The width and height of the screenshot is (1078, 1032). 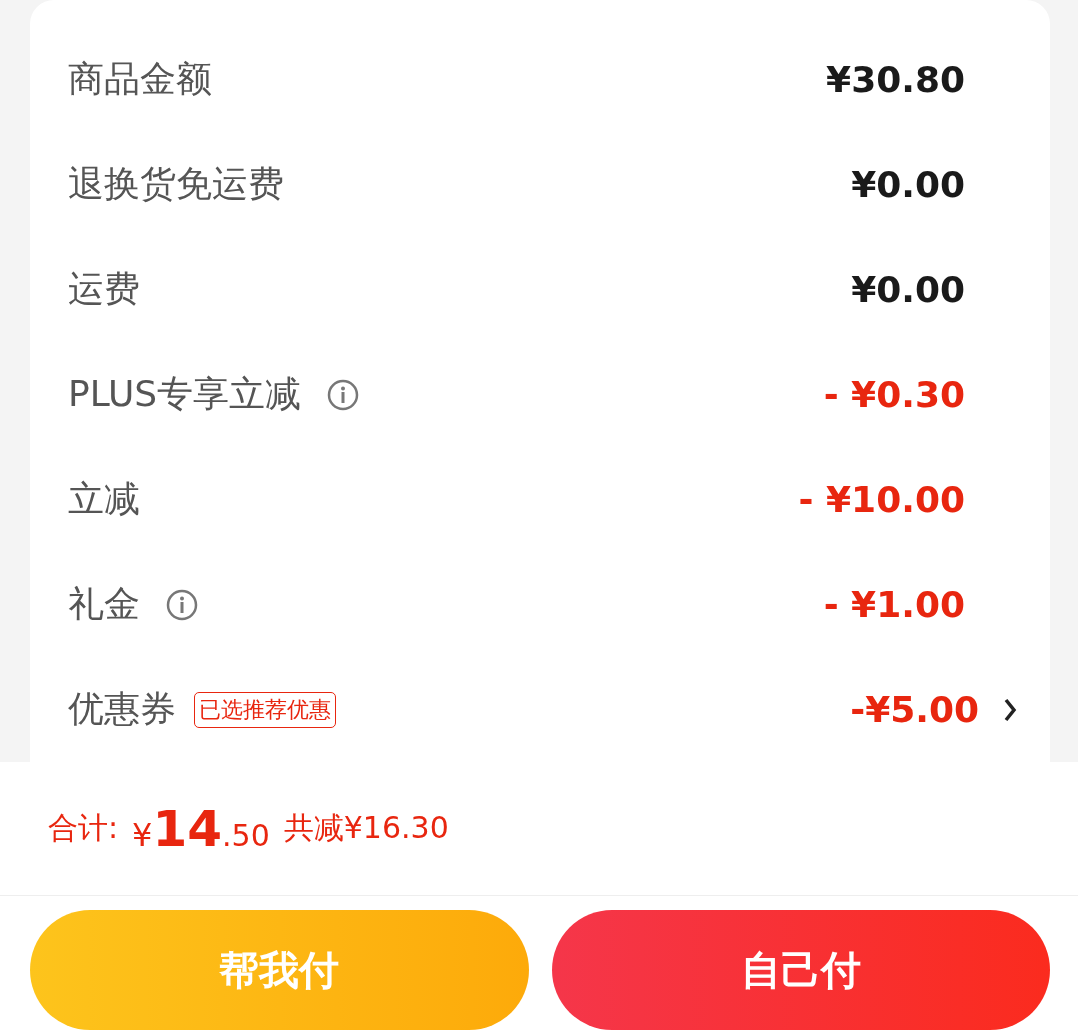 I want to click on row-label: 运费, so click(x=104, y=289).